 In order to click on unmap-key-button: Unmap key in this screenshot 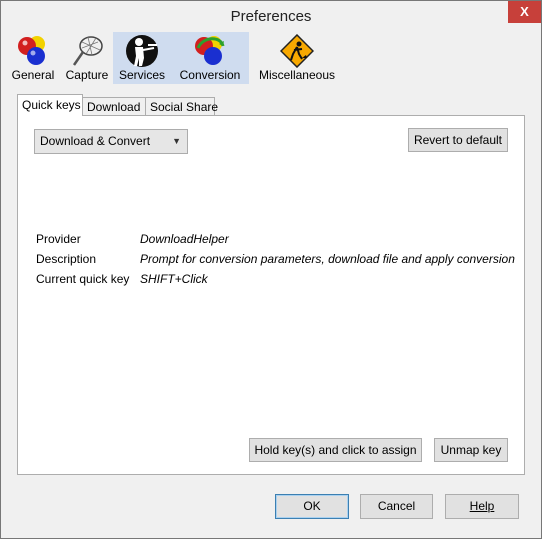, I will do `click(471, 450)`.